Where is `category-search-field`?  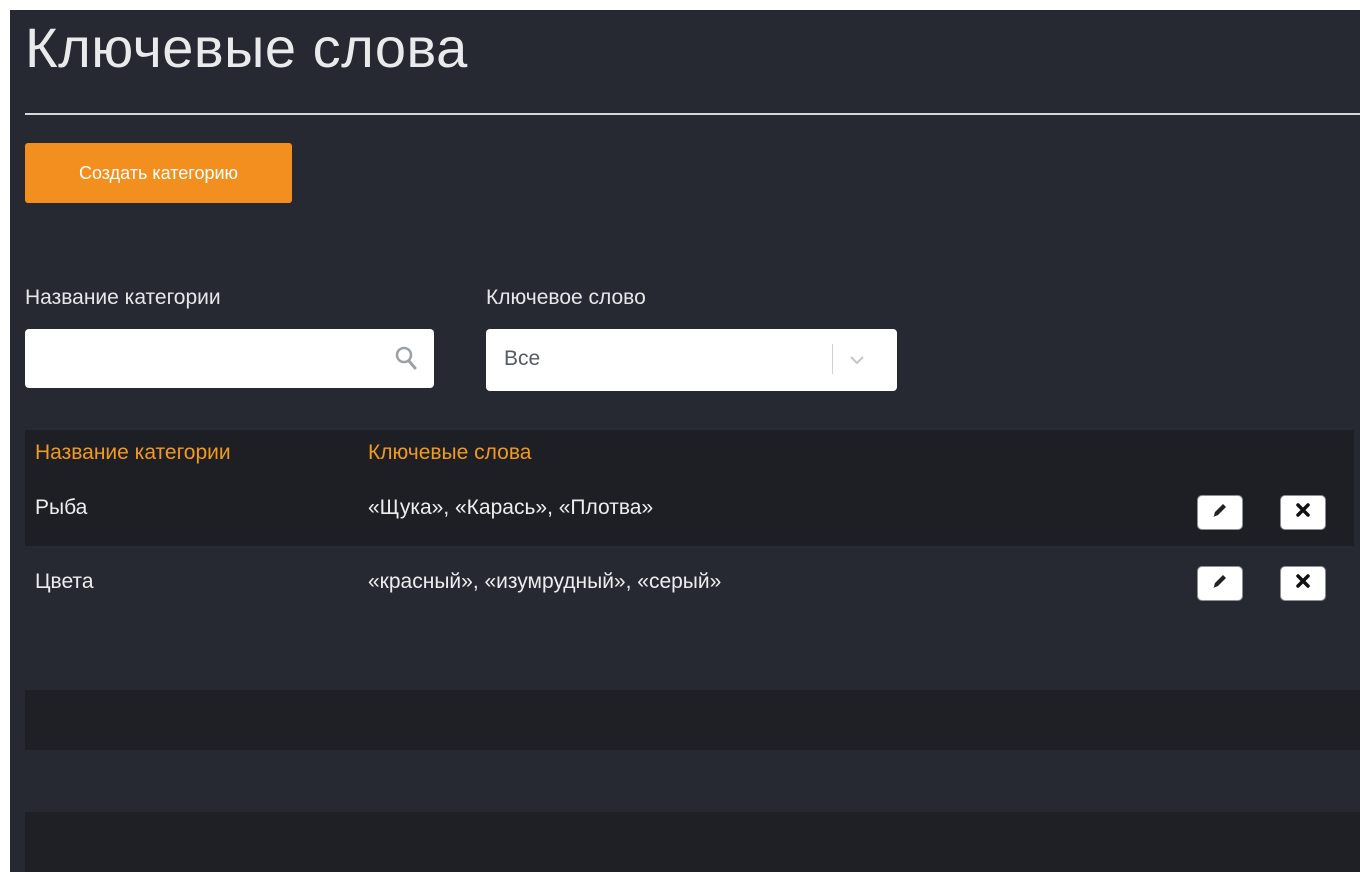
category-search-field is located at coordinates (229, 358).